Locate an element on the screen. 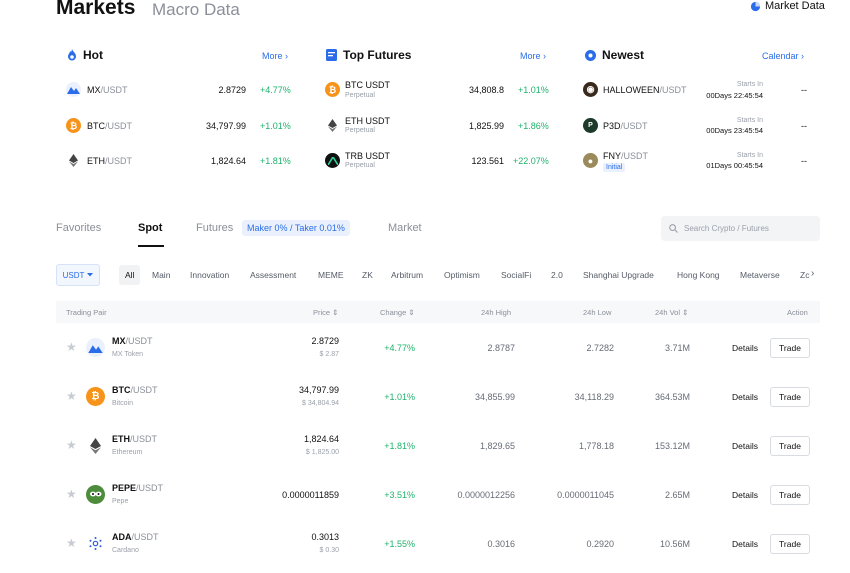 This screenshot has height=573, width=850. futures-symbol: TRB USDT is located at coordinates (367, 156).